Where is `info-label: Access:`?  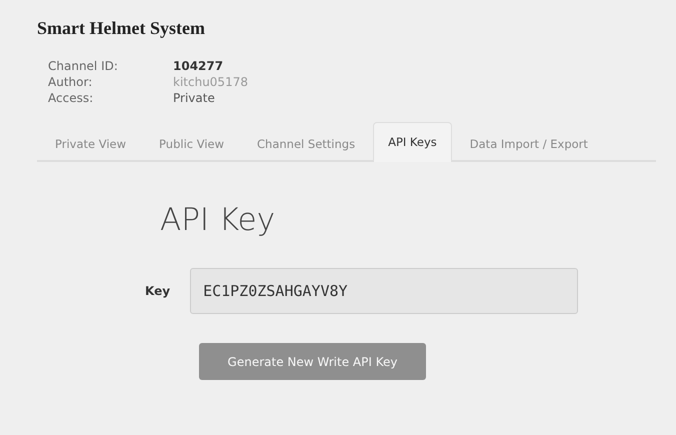
info-label: Access: is located at coordinates (71, 98).